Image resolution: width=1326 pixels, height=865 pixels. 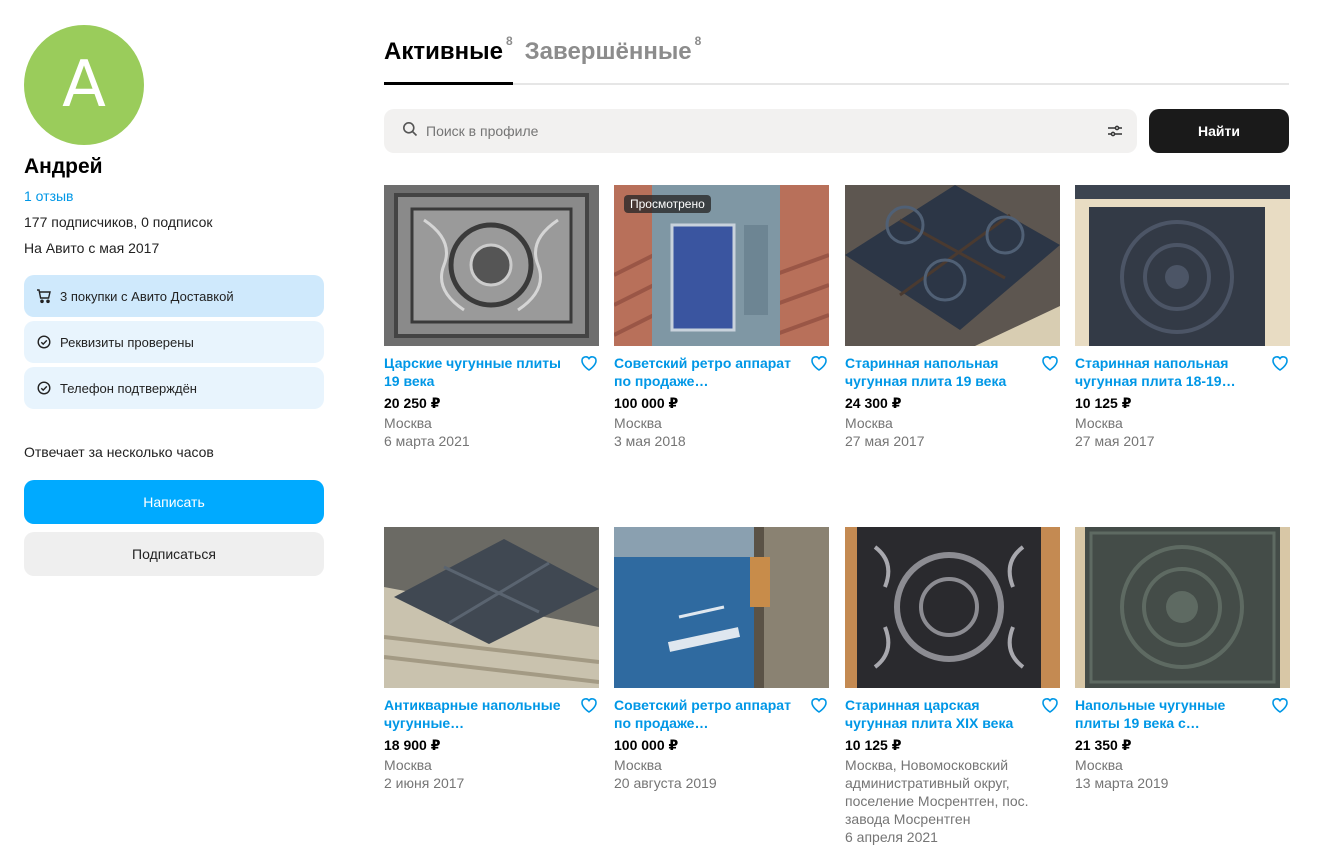 I want to click on listing-price: 24 300 ₽, so click(x=873, y=403).